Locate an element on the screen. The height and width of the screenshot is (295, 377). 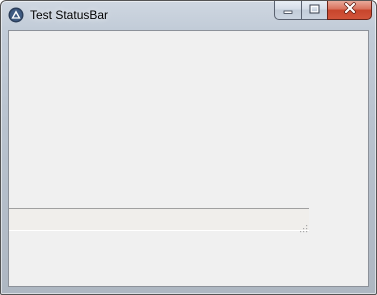
title-bar: Test StatusBar is located at coordinates (188, 15).